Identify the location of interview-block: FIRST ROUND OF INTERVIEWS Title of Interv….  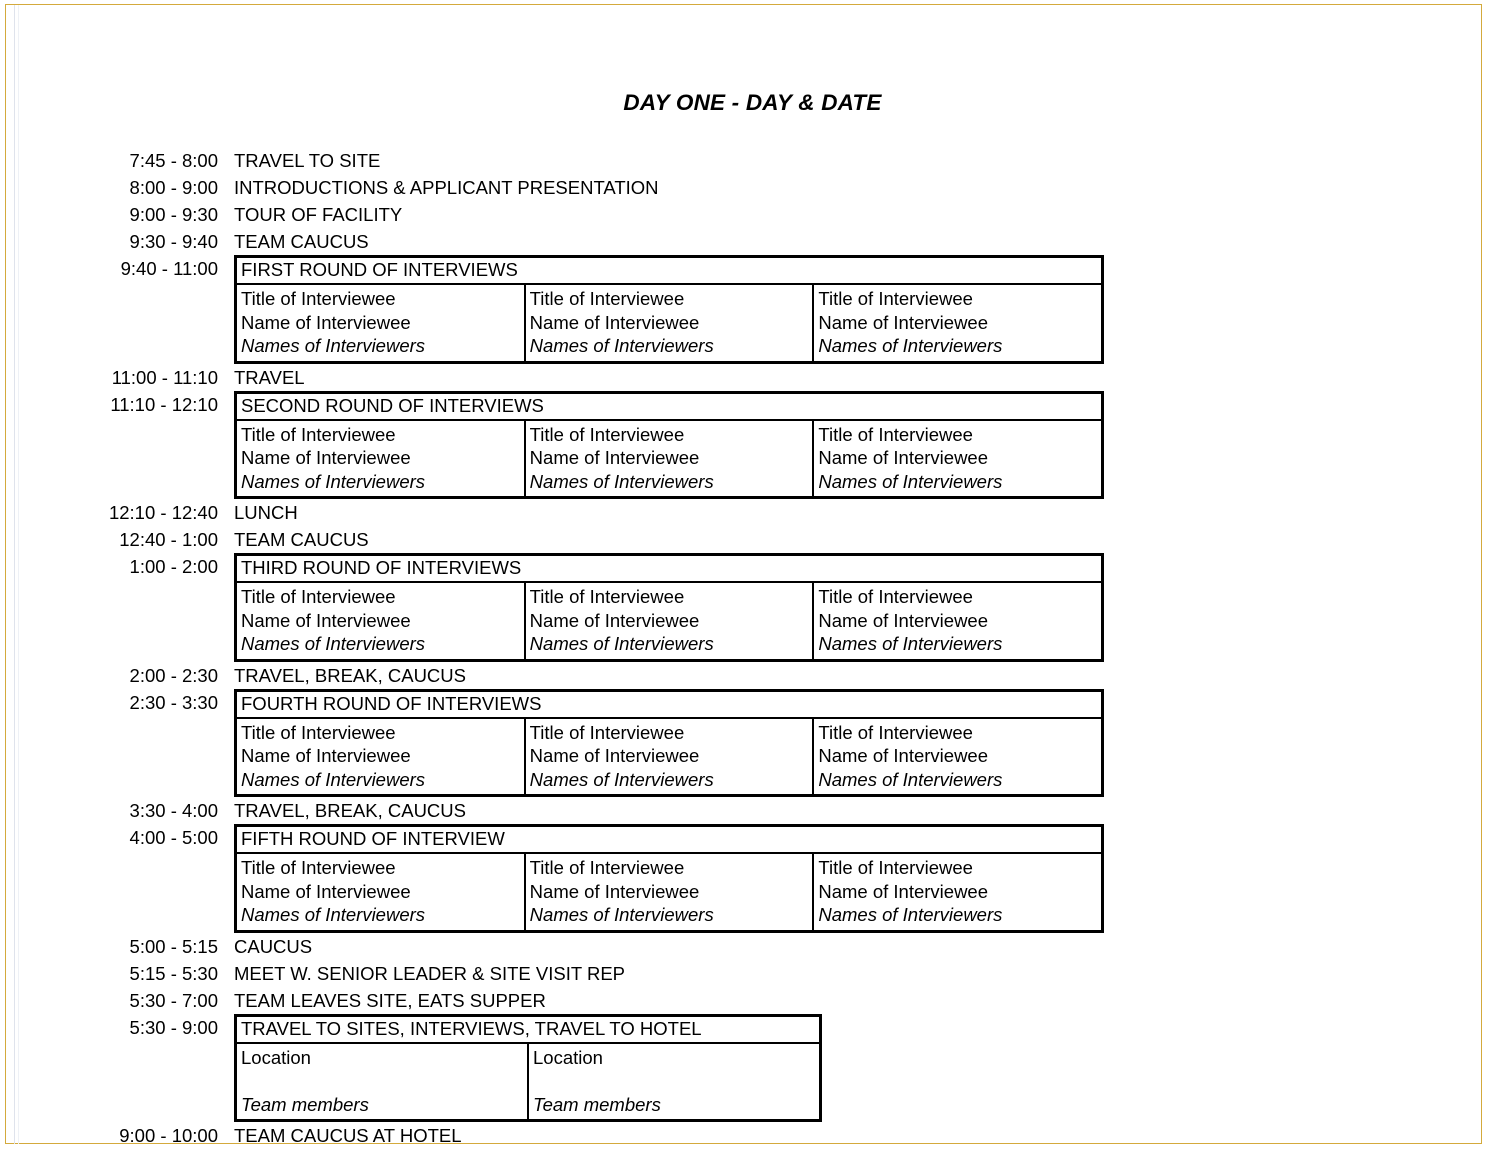
(669, 309).